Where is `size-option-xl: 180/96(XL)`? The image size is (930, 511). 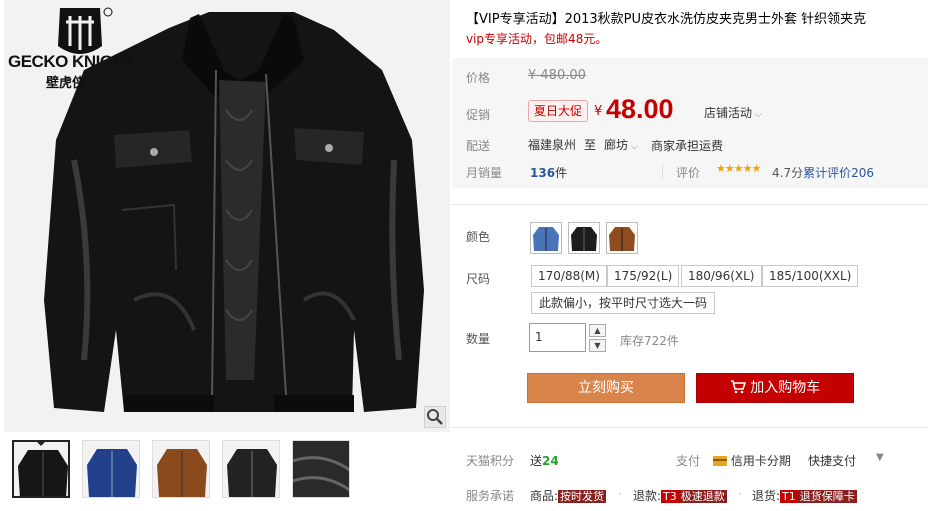 size-option-xl: 180/96(XL) is located at coordinates (721, 276).